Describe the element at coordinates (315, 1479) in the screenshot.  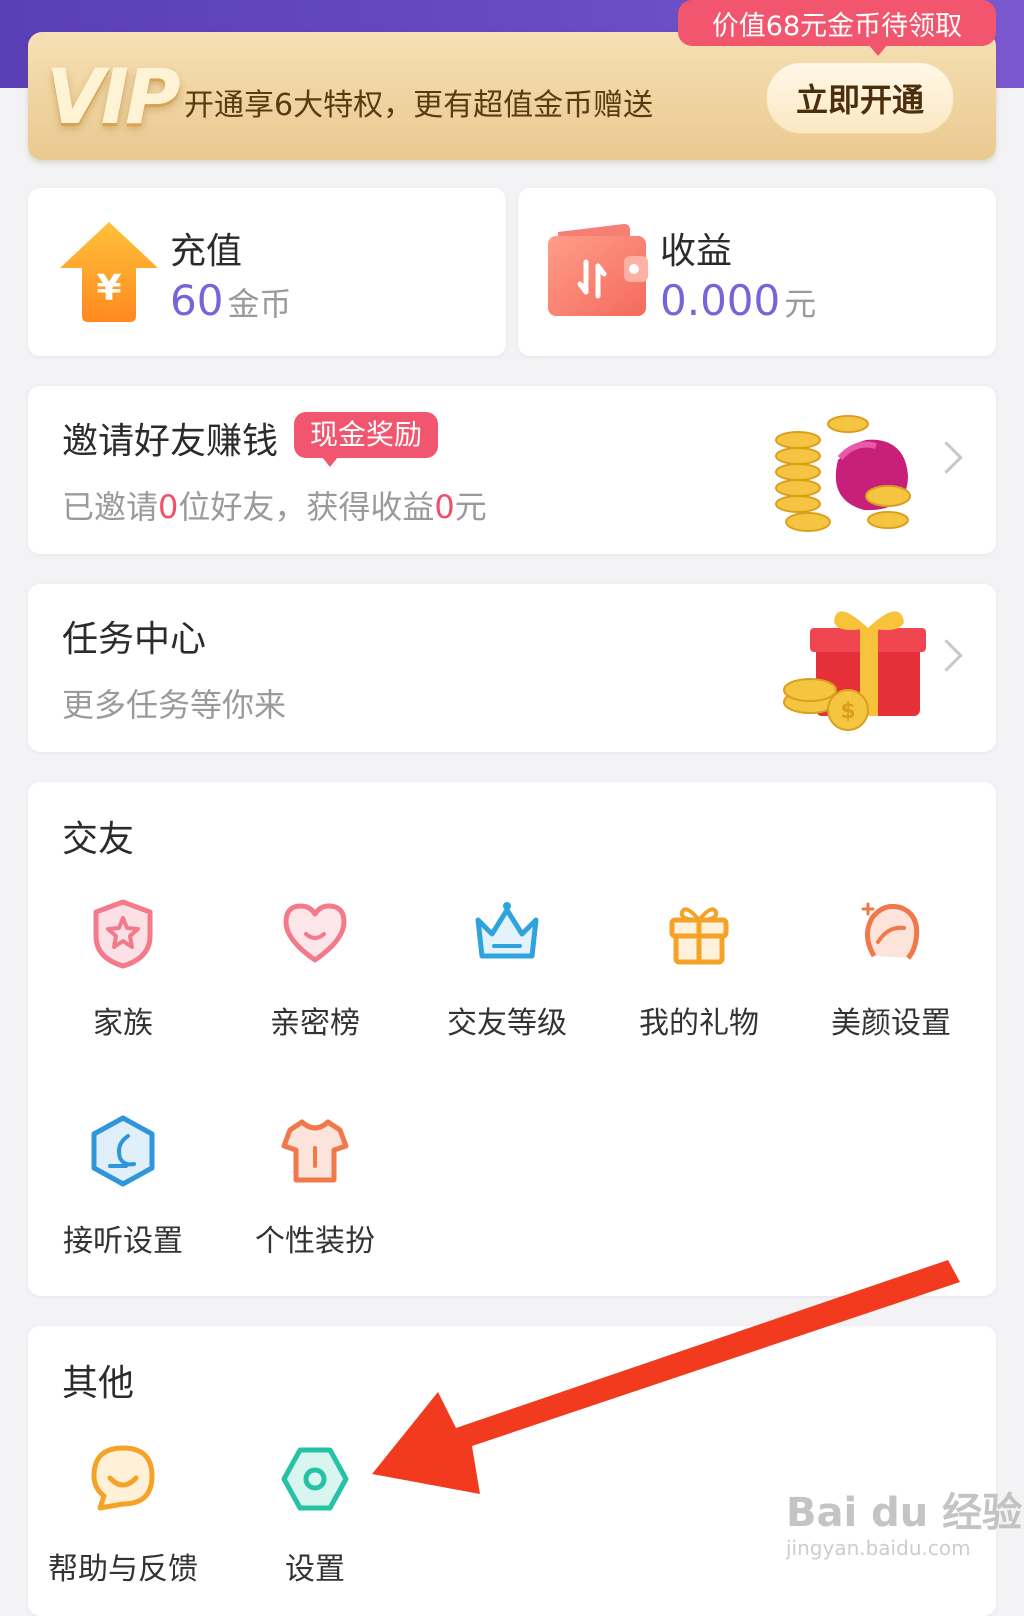
I see `settings-hexagon-icon` at that location.